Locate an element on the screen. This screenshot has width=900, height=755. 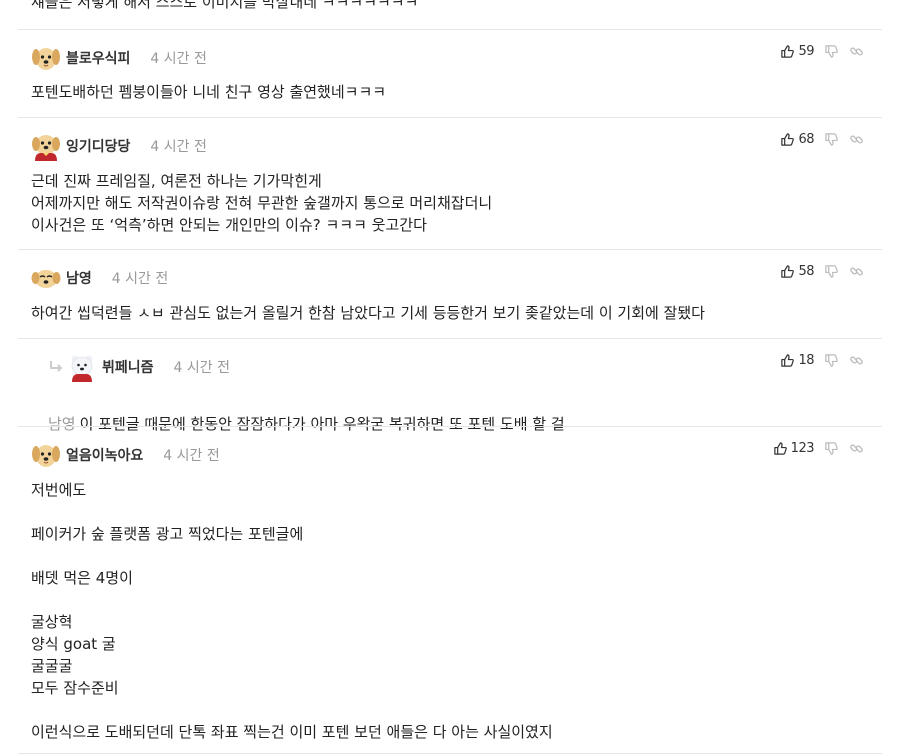
like-button: 18 is located at coordinates (797, 360).